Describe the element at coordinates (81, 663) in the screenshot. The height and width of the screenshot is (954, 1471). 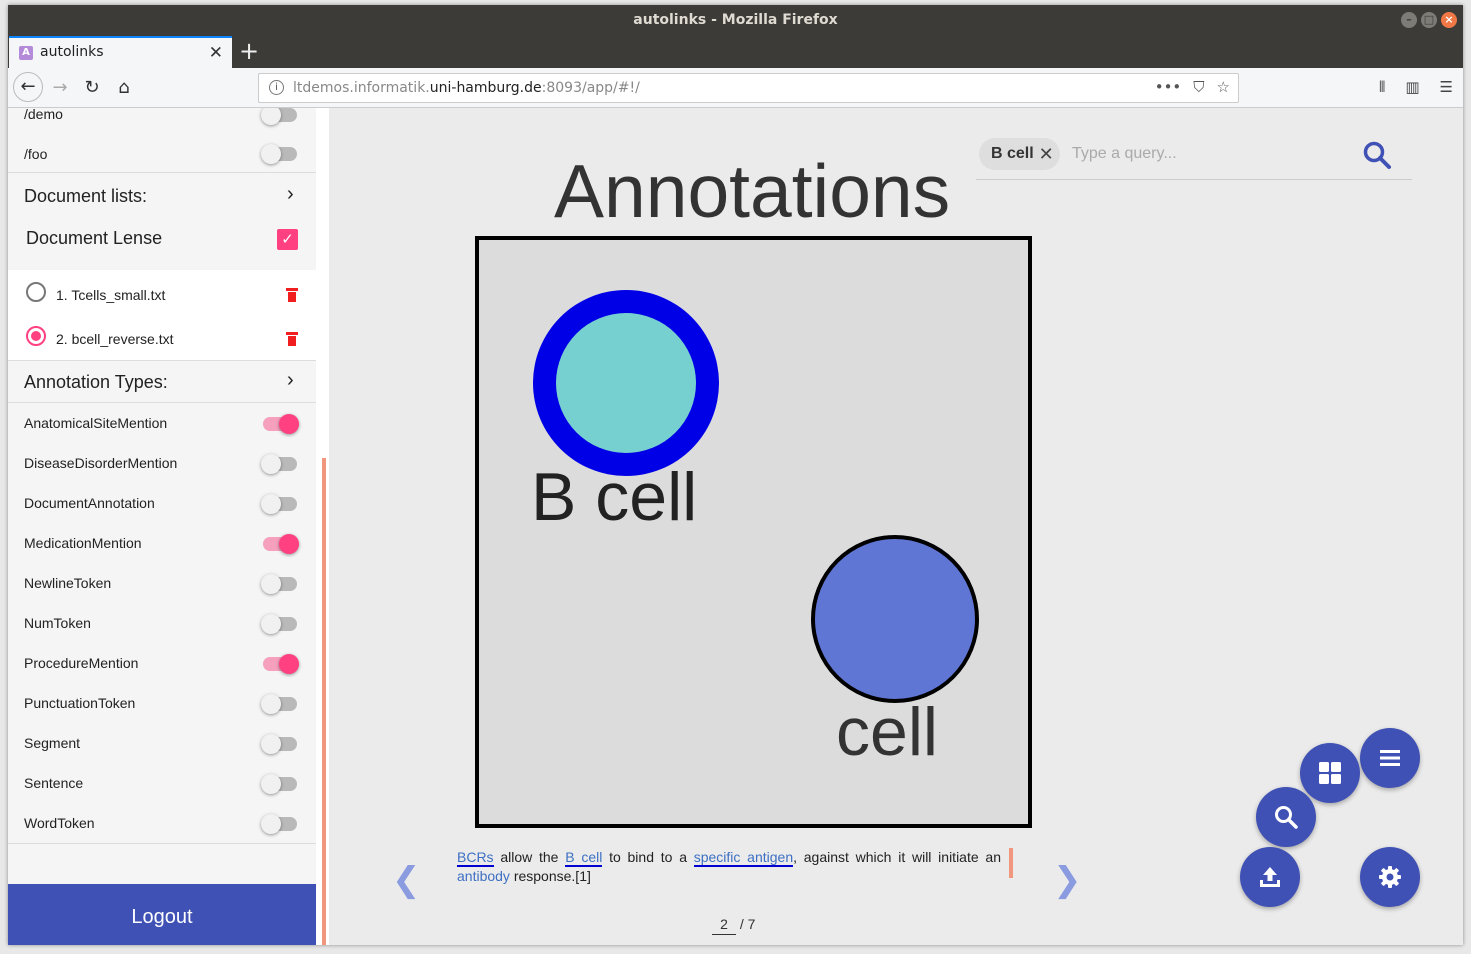
I see `annotation-type-label: ProcedureMention` at that location.